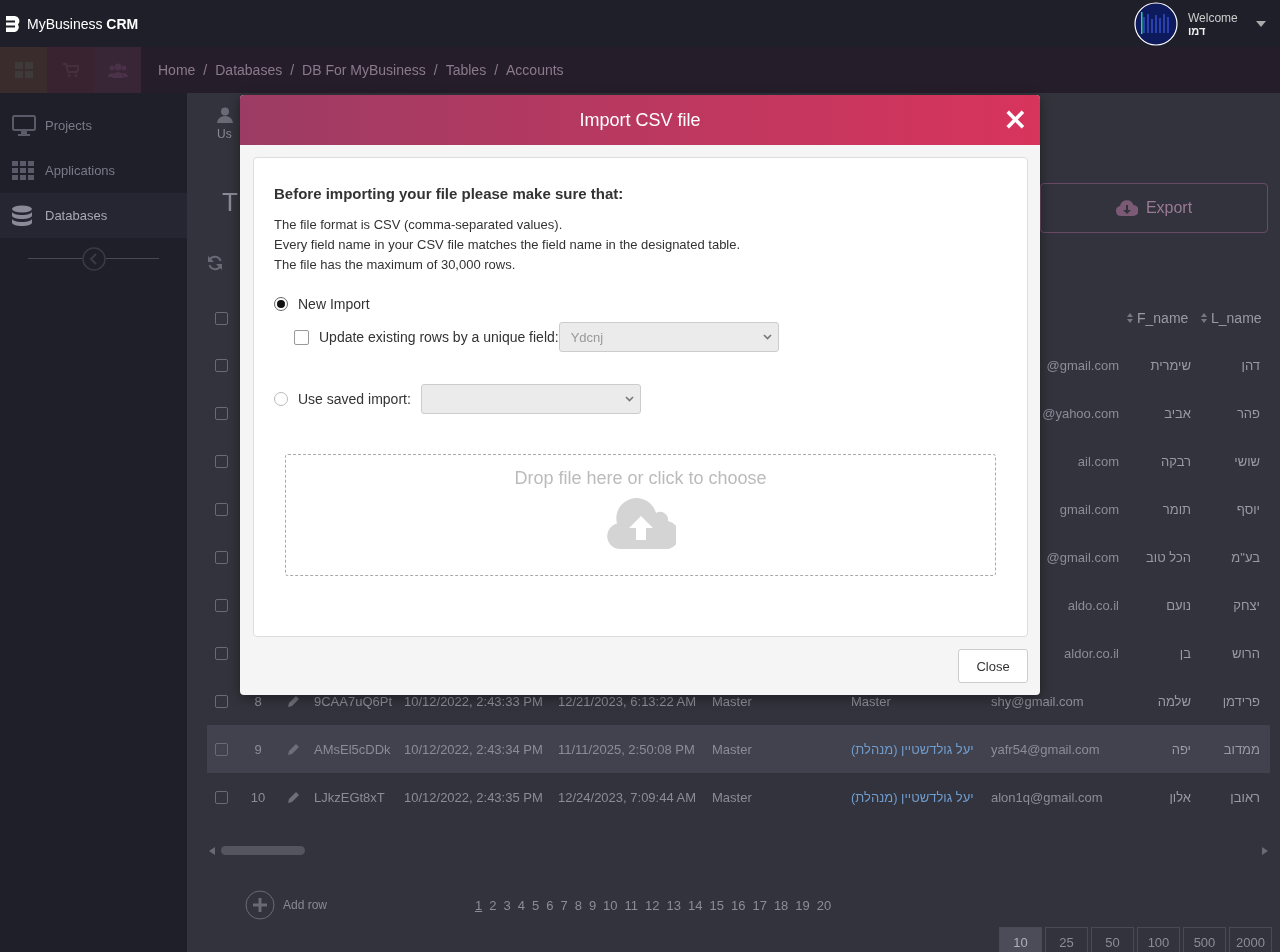 This screenshot has width=1280, height=952. What do you see at coordinates (716, 905) in the screenshot?
I see `page-link: 15` at bounding box center [716, 905].